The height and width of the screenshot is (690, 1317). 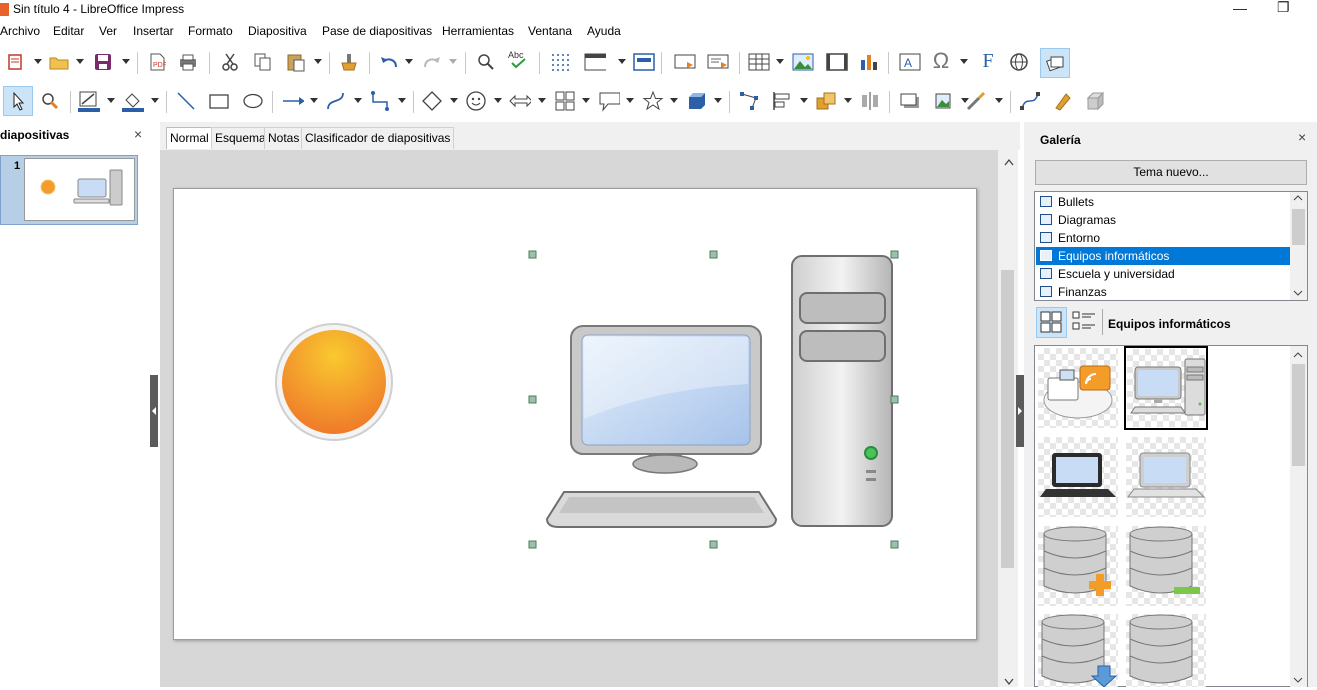 What do you see at coordinates (719, 391) in the screenshot?
I see `desktop-computer-image` at bounding box center [719, 391].